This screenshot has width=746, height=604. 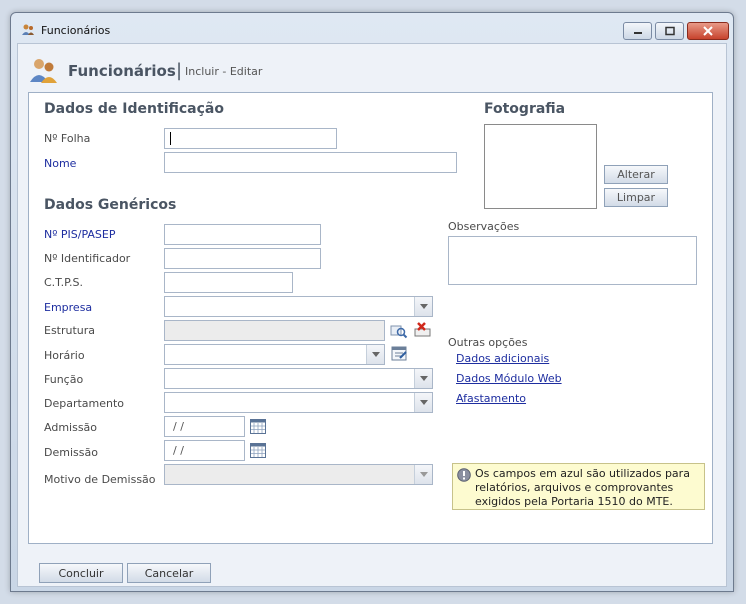 What do you see at coordinates (43, 71) in the screenshot?
I see `employees-icon` at bounding box center [43, 71].